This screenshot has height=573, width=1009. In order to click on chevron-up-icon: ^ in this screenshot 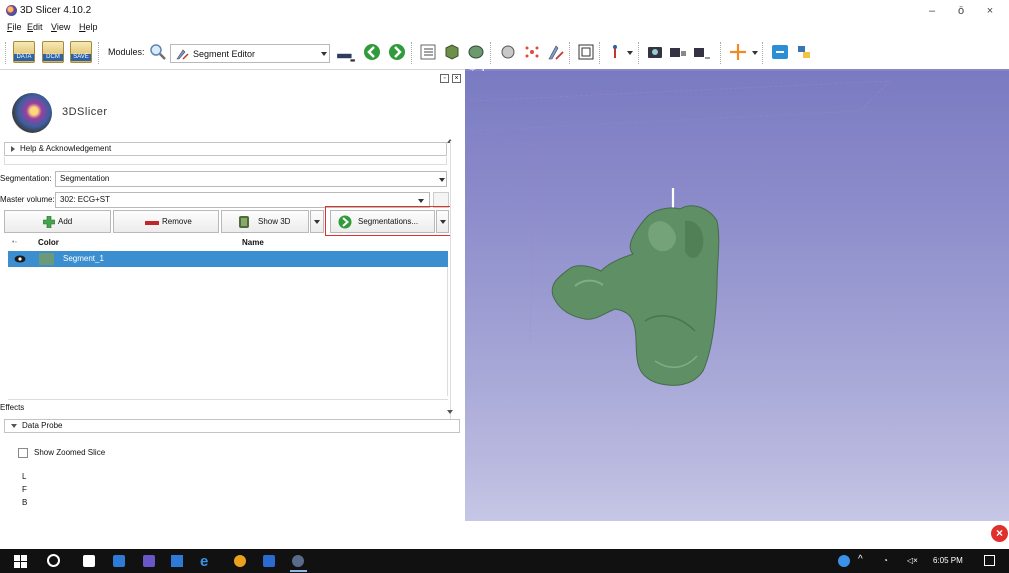, I will do `click(860, 559)`.